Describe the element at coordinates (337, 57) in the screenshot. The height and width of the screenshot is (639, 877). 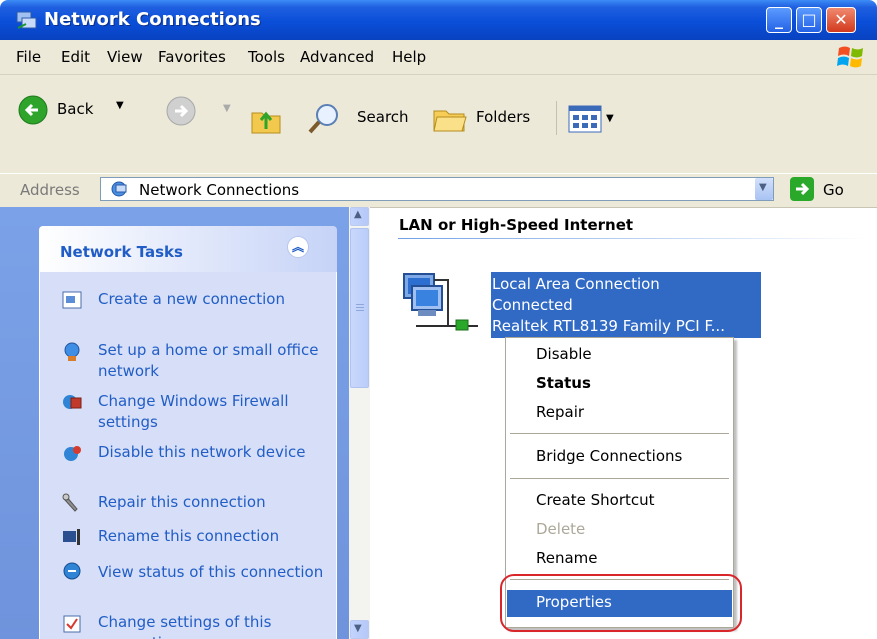
I see `menu-advanced: Advanced` at that location.